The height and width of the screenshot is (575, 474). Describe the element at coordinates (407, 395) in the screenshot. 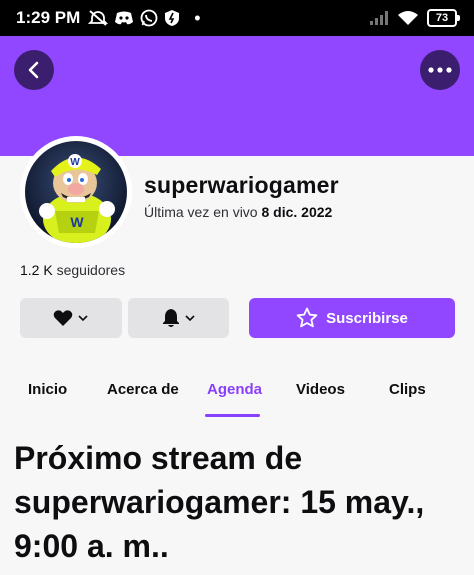

I see `tab-clips: Clips` at that location.